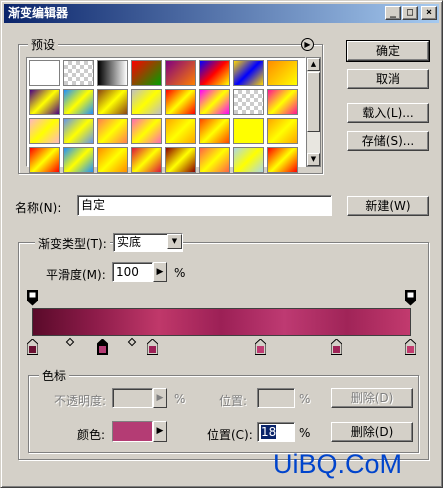 The image size is (443, 488). What do you see at coordinates (160, 272) in the screenshot?
I see `smoothness-arrow-icon: ▶` at bounding box center [160, 272].